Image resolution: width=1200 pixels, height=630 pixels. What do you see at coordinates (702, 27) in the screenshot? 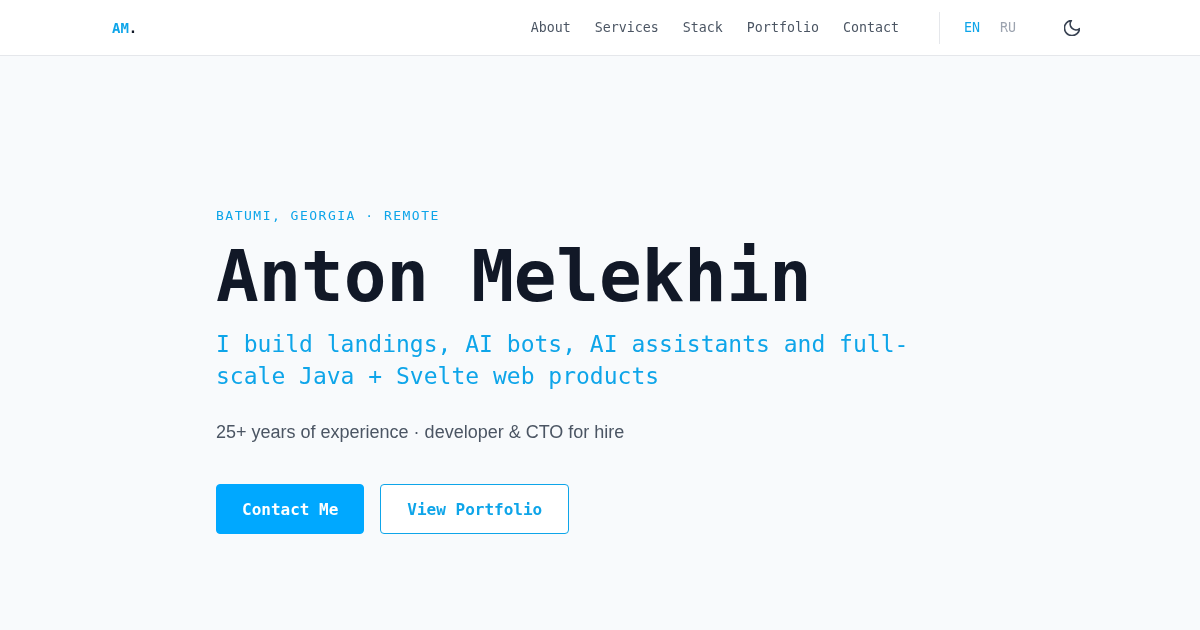
I see `nav-link: Stack` at bounding box center [702, 27].